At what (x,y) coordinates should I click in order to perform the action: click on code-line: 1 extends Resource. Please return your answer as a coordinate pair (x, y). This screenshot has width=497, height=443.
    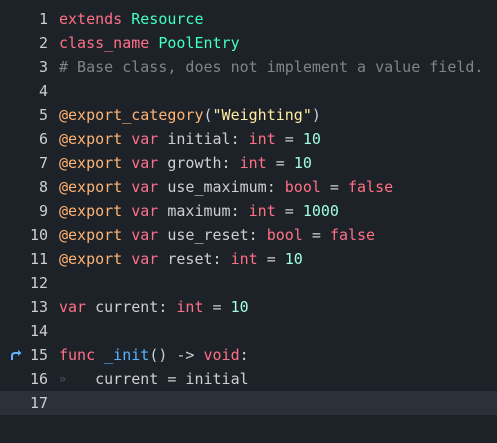
    Looking at the image, I should click on (248, 19).